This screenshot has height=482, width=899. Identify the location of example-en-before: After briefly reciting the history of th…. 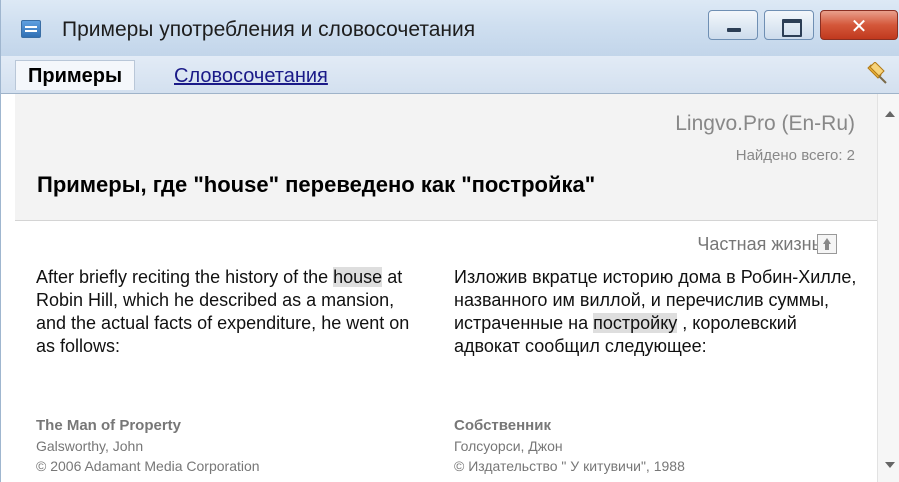
(185, 277).